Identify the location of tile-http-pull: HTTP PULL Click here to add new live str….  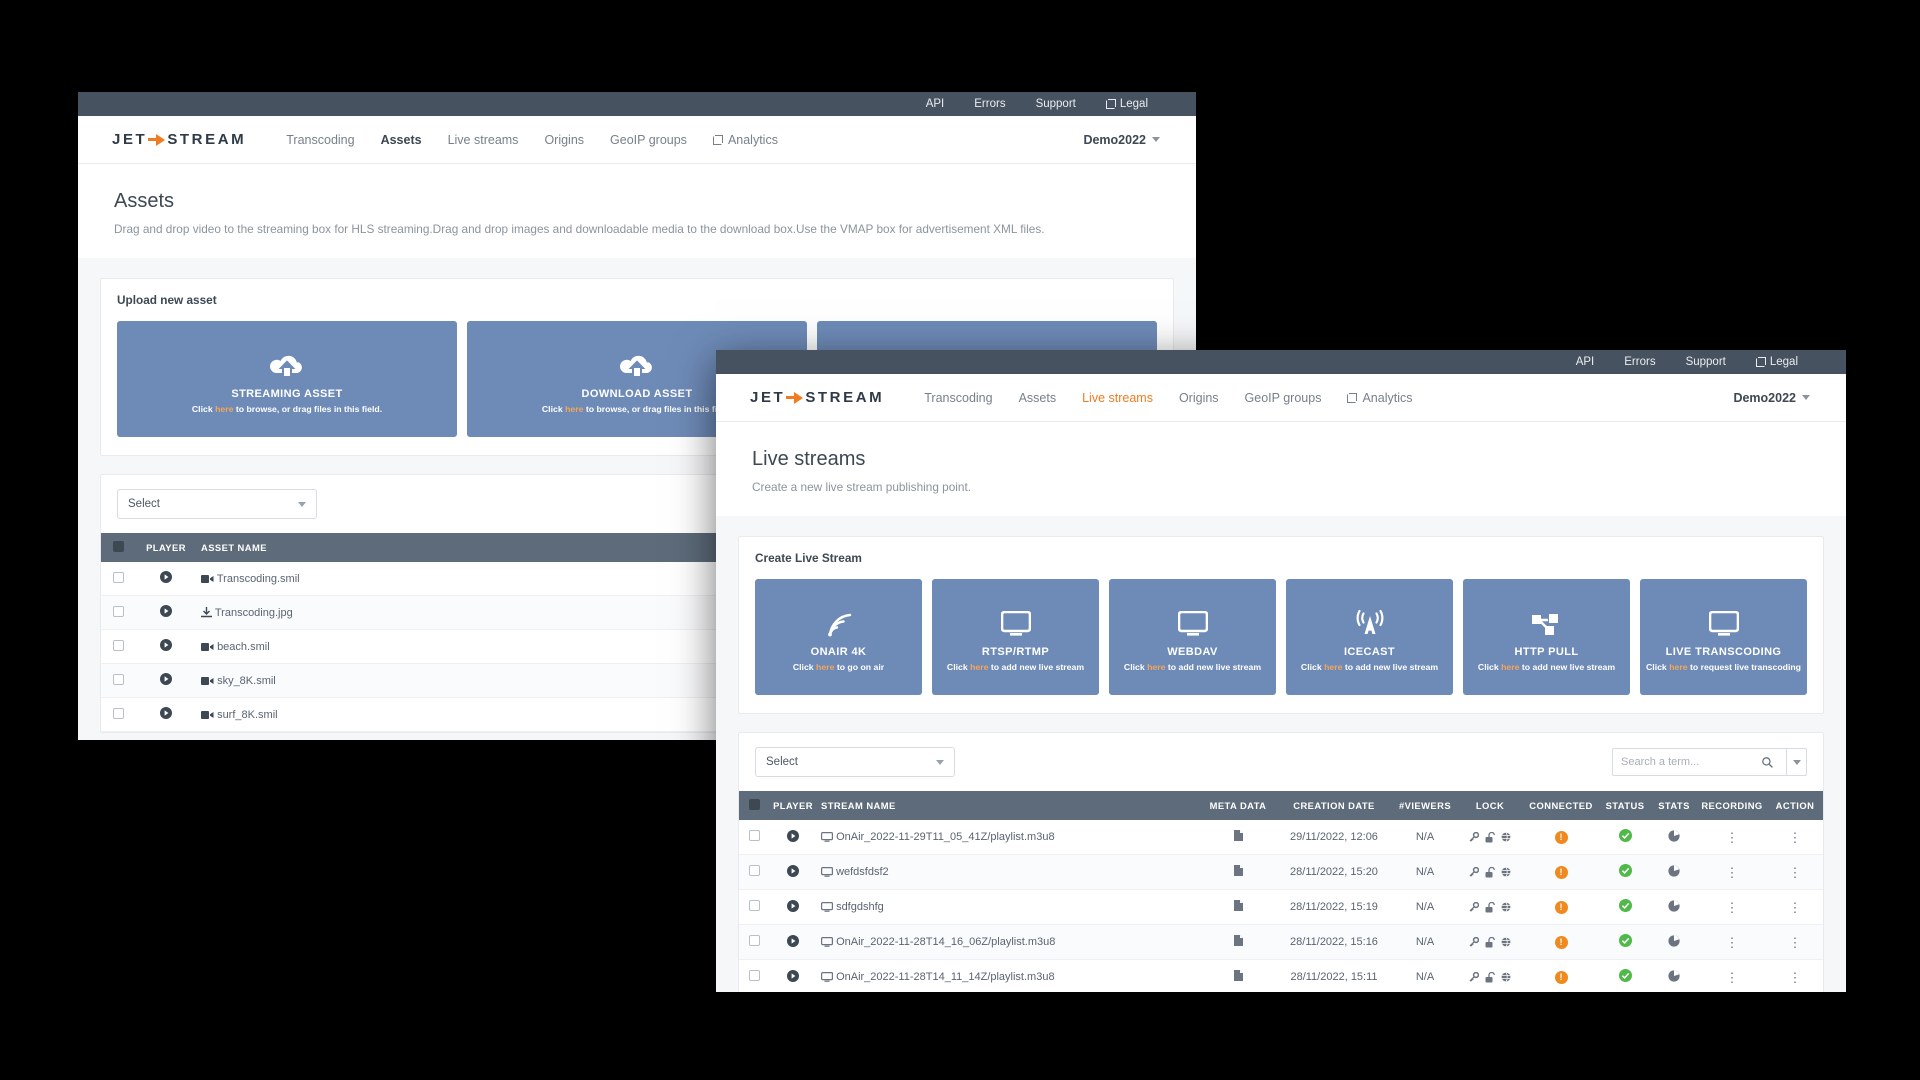
(1546, 637).